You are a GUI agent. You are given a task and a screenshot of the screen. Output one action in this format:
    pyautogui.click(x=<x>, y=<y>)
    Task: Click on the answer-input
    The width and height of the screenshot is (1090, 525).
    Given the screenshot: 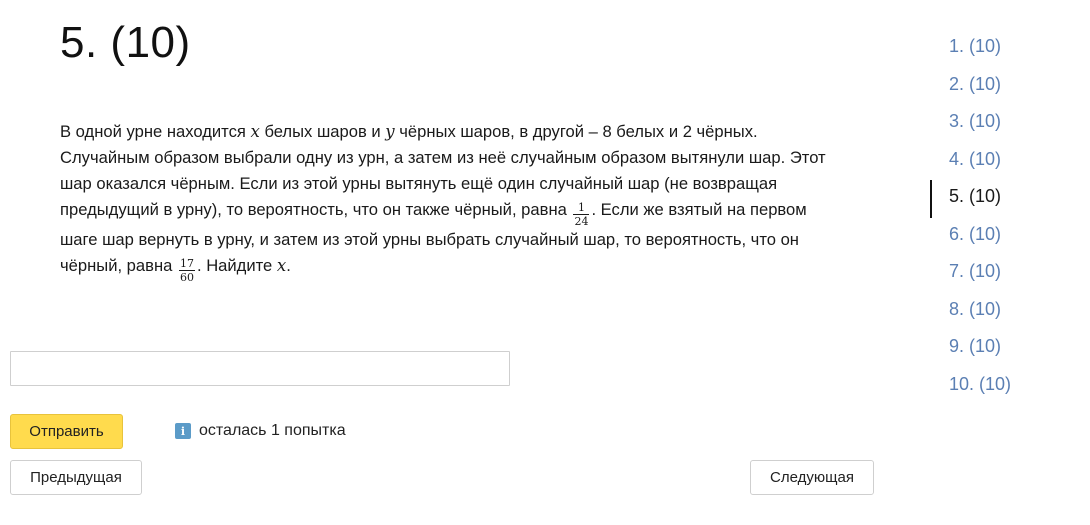 What is the action you would take?
    pyautogui.click(x=260, y=368)
    